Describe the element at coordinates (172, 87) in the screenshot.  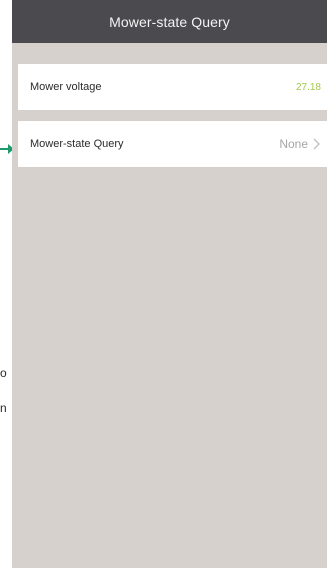
I see `mower-voltage-row: Mower voltage 27.18` at that location.